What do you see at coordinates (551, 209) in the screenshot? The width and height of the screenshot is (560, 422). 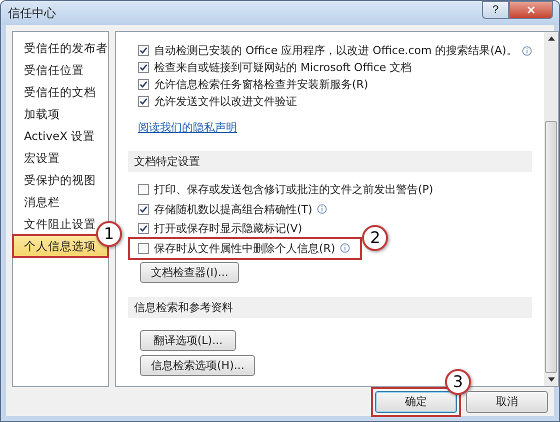 I see `scrollbar` at bounding box center [551, 209].